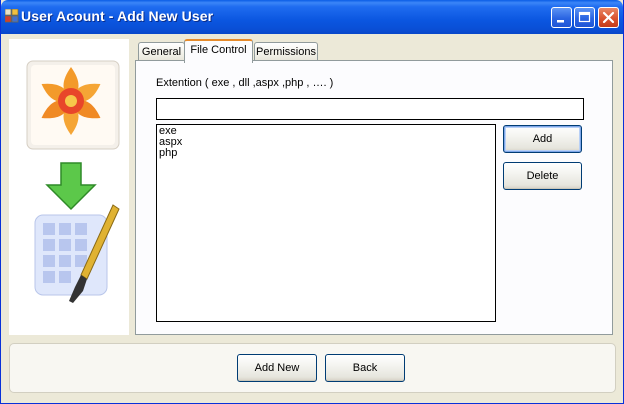  I want to click on list-item: aspx, so click(326, 142).